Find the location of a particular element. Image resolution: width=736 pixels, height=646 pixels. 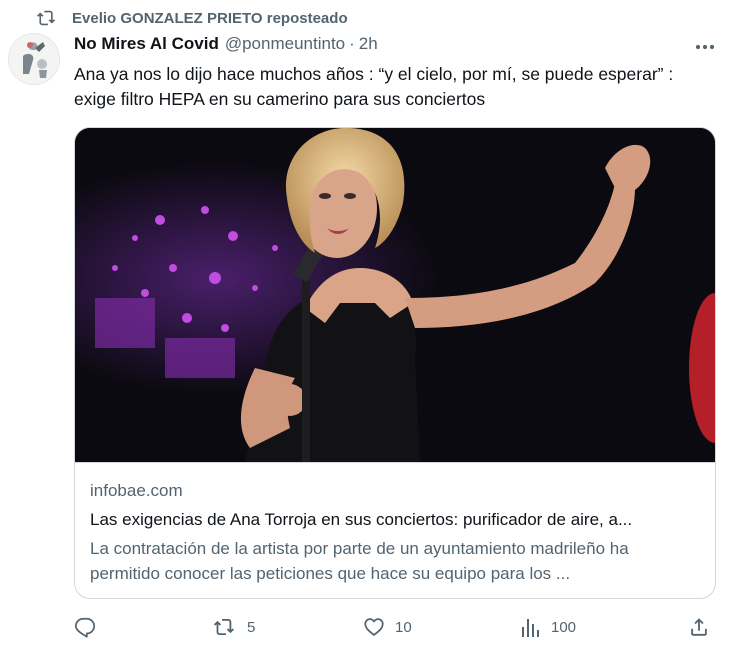

repost-label: Evelio GONZALEZ PRIETO reposteado is located at coordinates (210, 18).